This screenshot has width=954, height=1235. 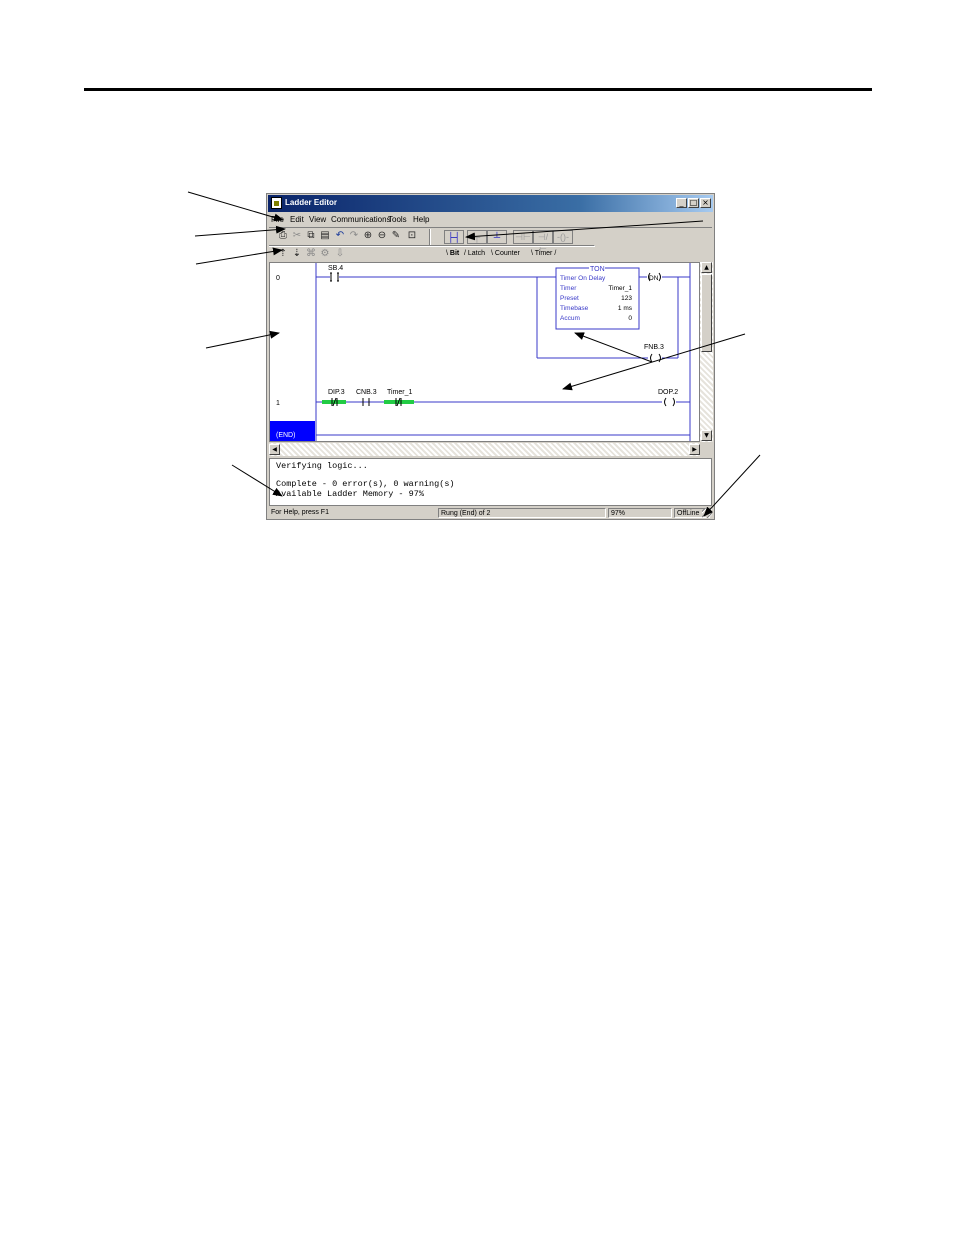 What do you see at coordinates (239, 256) in the screenshot?
I see `callout-arrow-nav` at bounding box center [239, 256].